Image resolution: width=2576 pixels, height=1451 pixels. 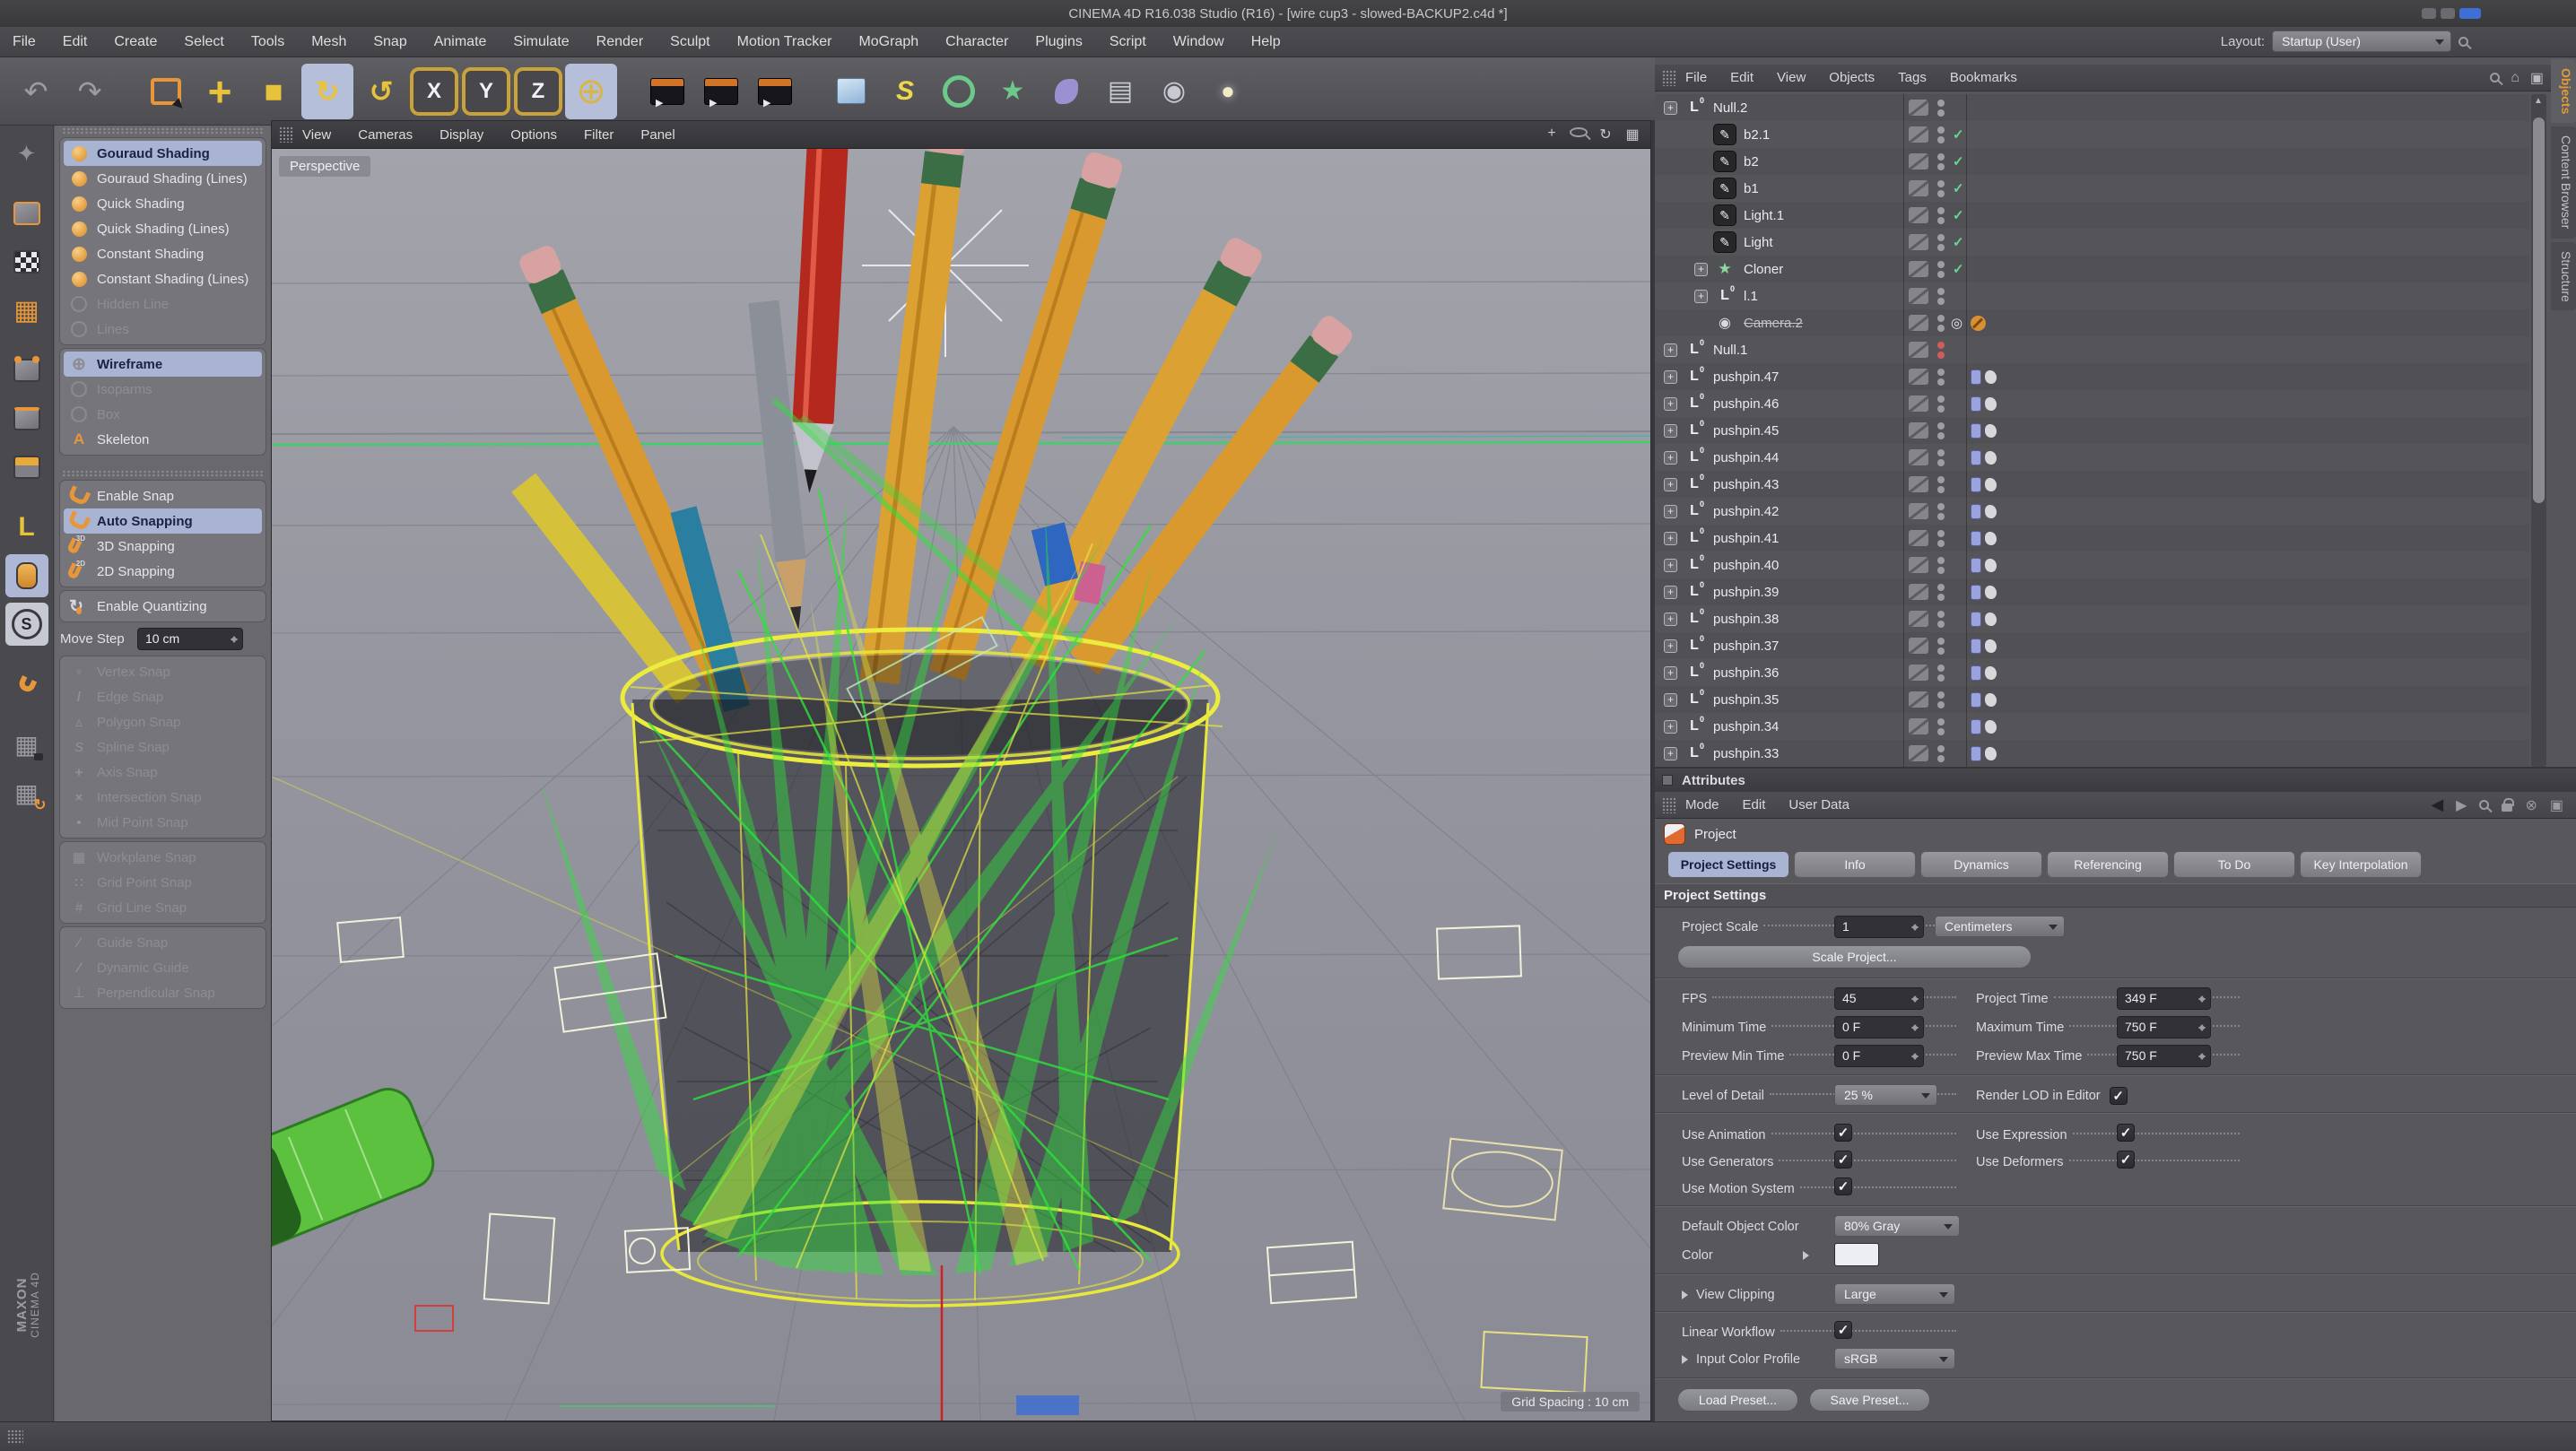 I want to click on object-row: pushpin.41, so click(x=2092, y=539).